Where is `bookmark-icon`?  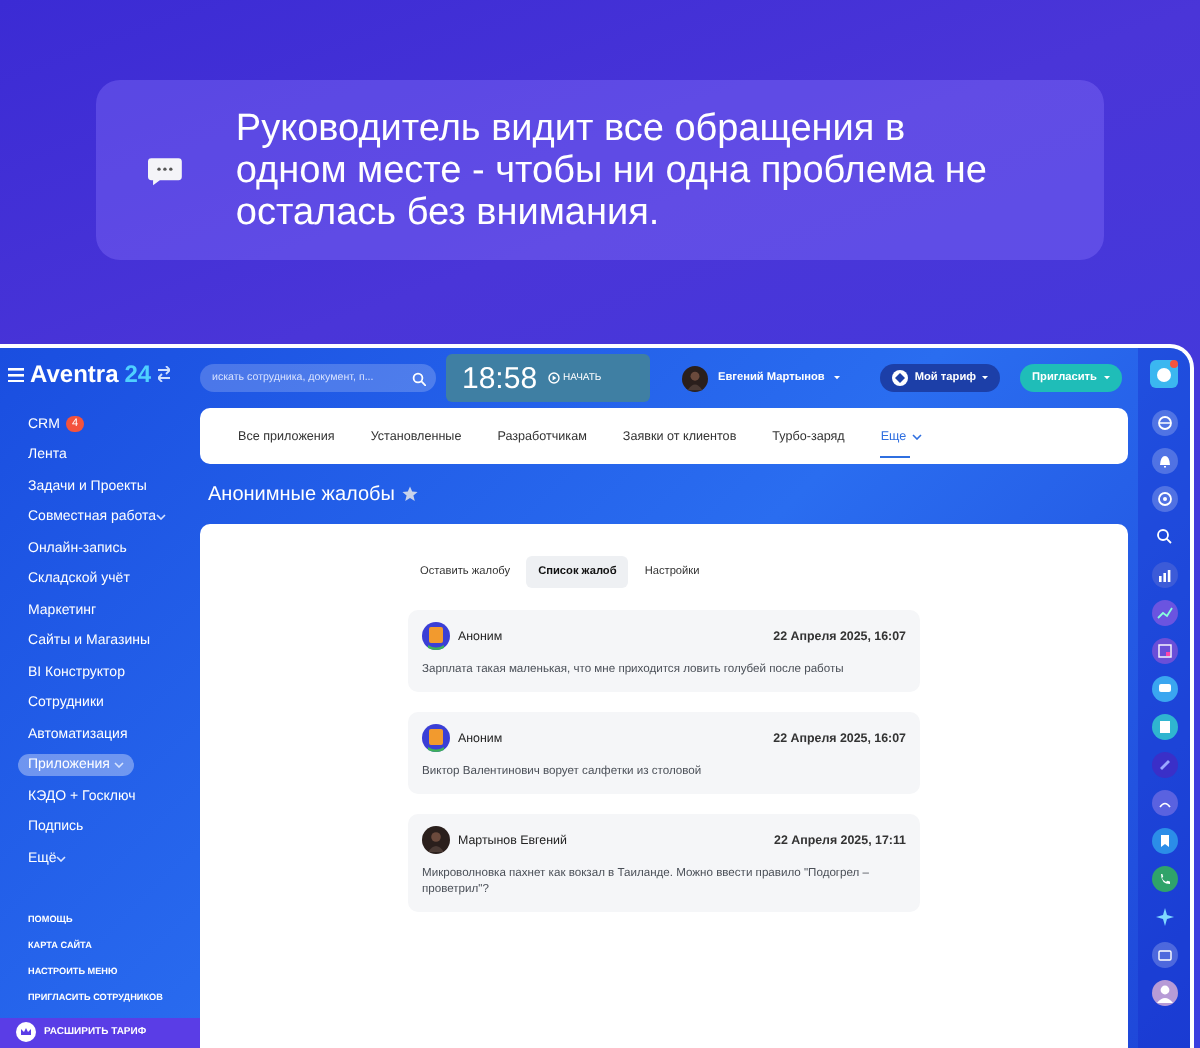
bookmark-icon is located at coordinates (1164, 841).